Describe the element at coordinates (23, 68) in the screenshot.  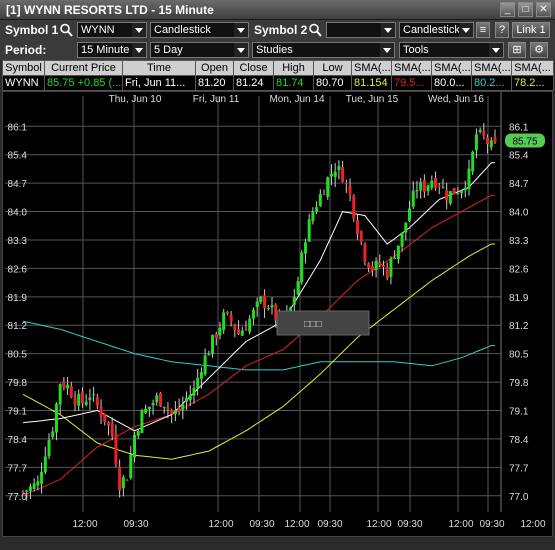
I see `column-header: Symbol` at that location.